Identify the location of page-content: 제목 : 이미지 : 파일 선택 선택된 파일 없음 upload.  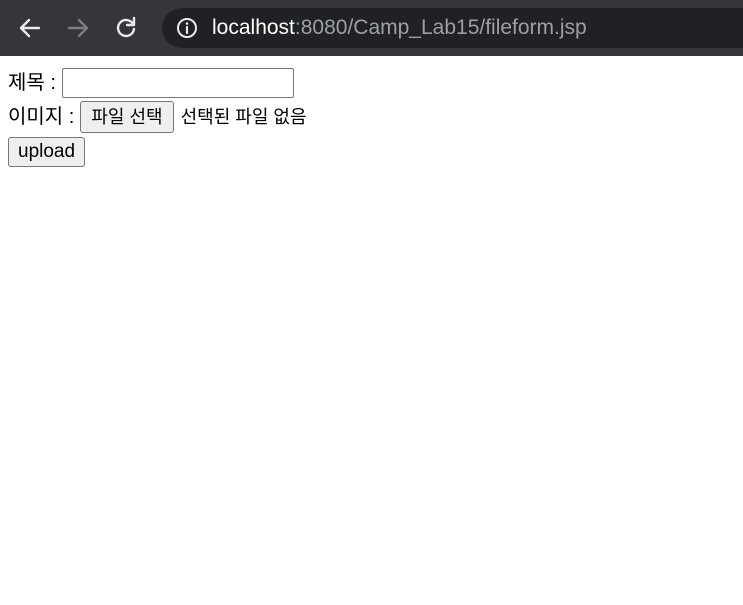
(157, 117).